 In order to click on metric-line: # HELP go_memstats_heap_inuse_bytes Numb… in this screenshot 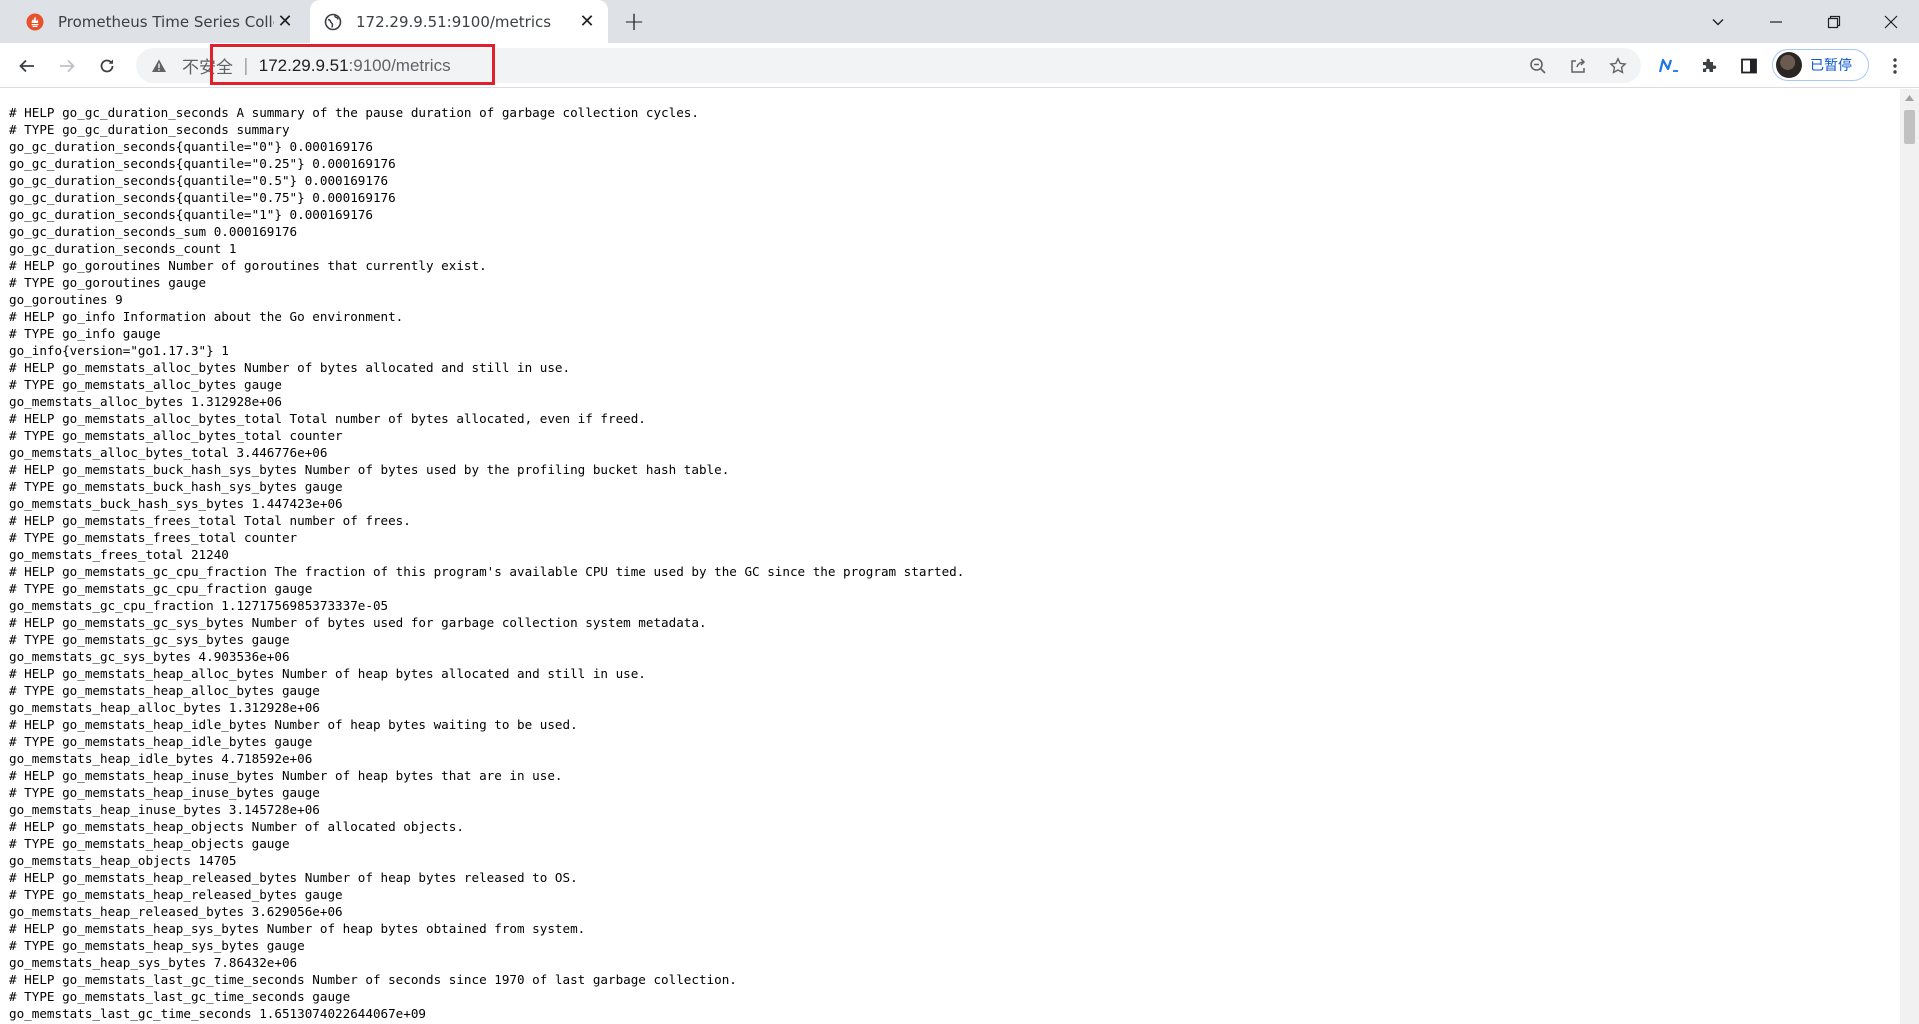, I will do `click(286, 775)`.